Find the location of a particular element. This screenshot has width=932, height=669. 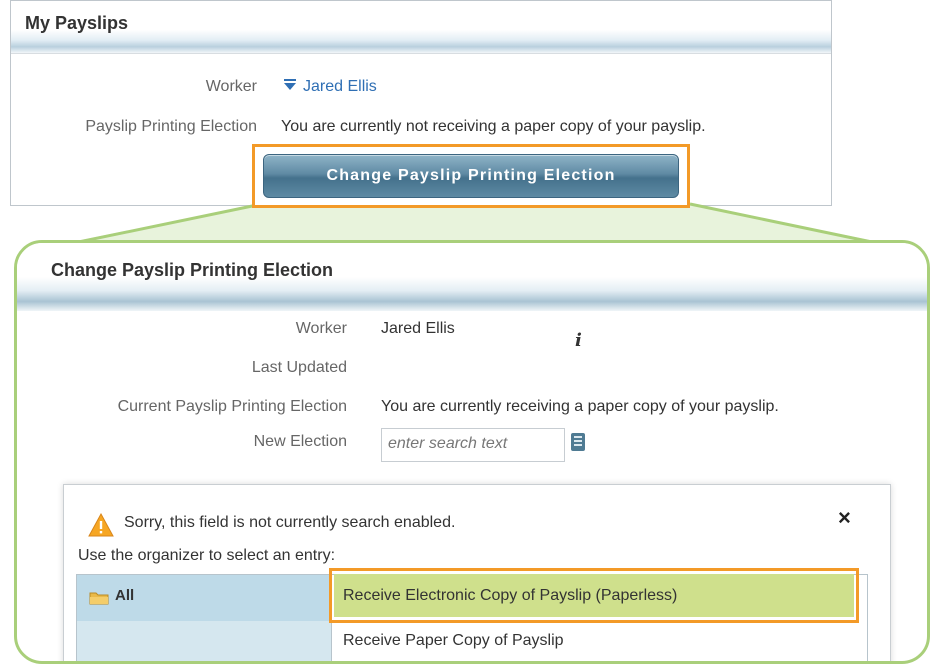

category-label: All is located at coordinates (125, 595).